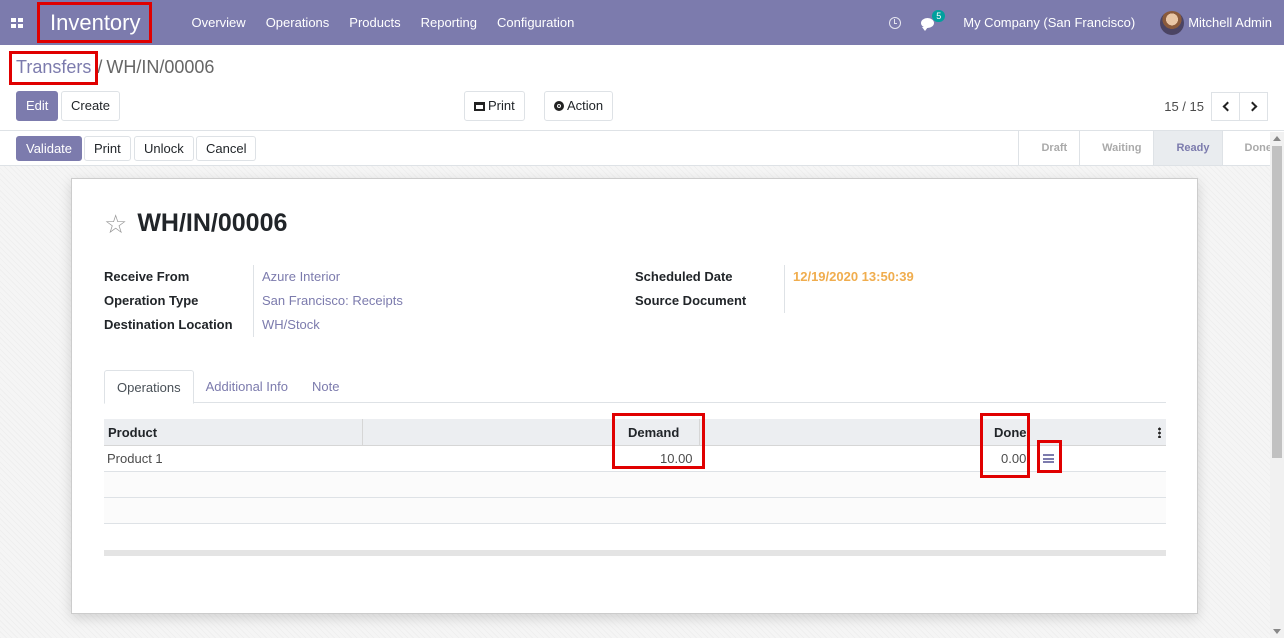 This screenshot has height=638, width=1284. Describe the element at coordinates (107, 148) in the screenshot. I see `print-button: Print` at that location.